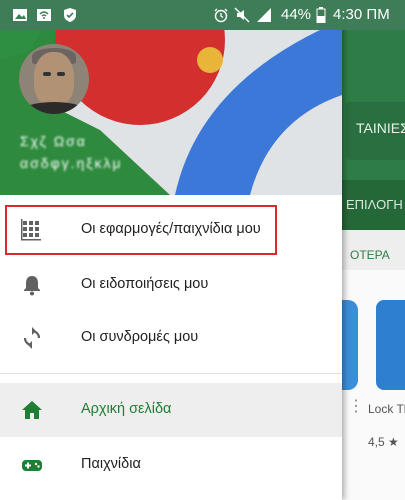 The height and width of the screenshot is (500, 405). I want to click on menu-item-label: Αρχική σελίδα, so click(126, 409).